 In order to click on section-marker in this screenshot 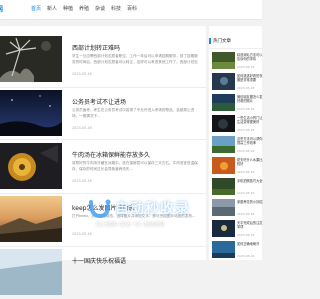, I will do `click(210, 41)`.